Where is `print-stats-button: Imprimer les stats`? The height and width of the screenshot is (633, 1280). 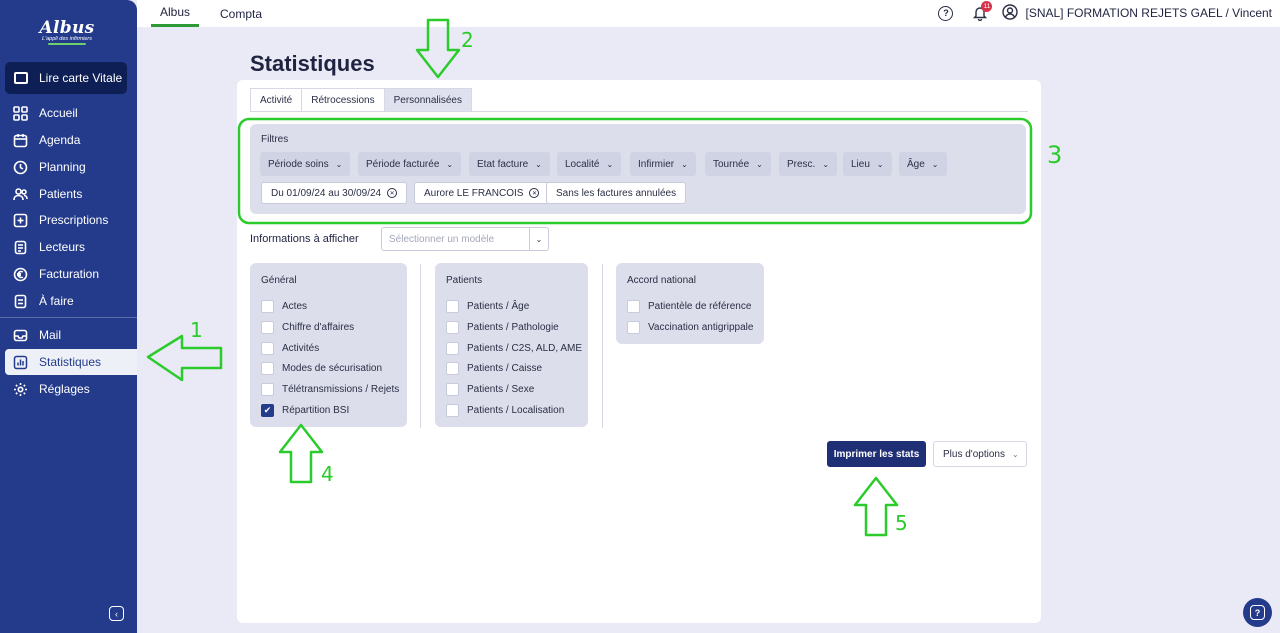
print-stats-button: Imprimer les stats is located at coordinates (876, 454).